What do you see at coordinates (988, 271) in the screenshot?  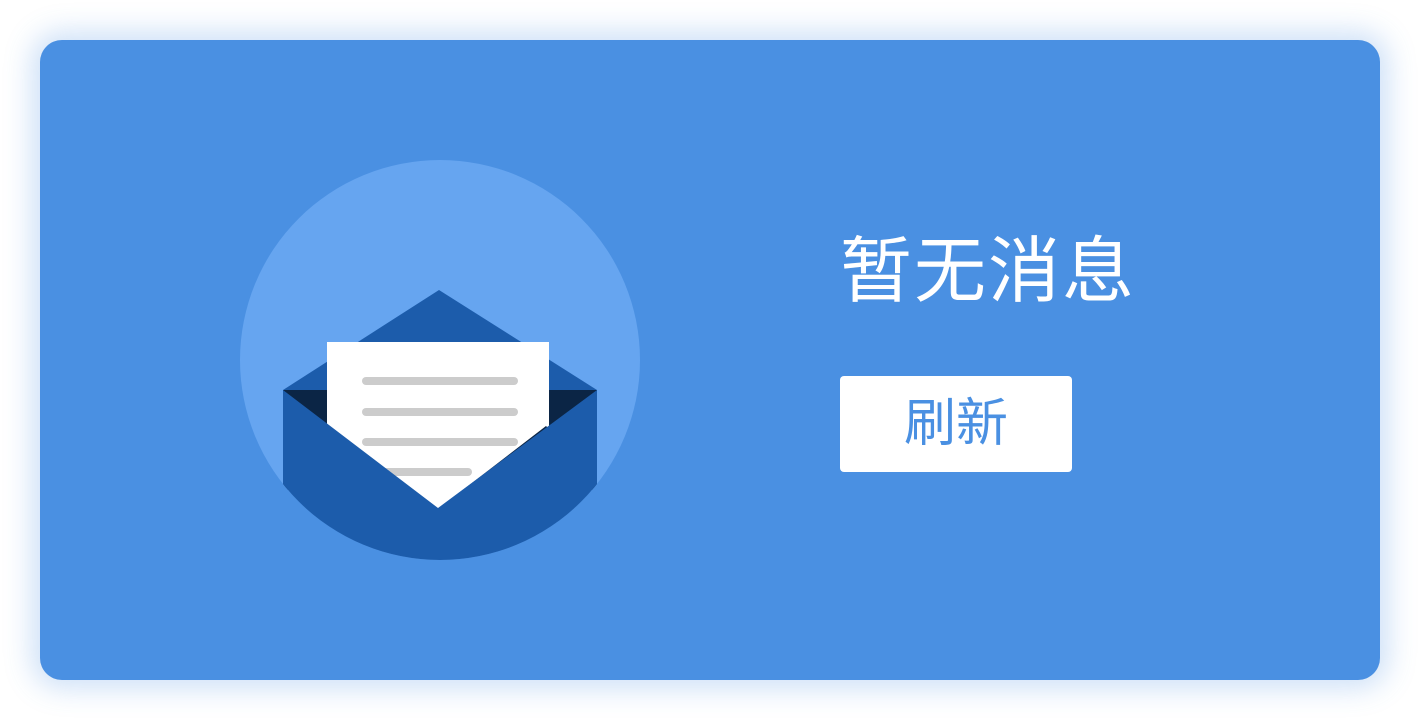 I see `empty-message-title: 暂无消息` at bounding box center [988, 271].